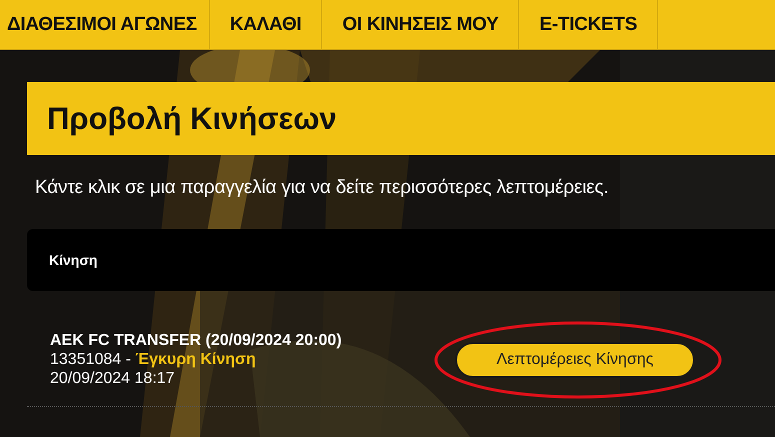 The height and width of the screenshot is (437, 775). Describe the element at coordinates (196, 340) in the screenshot. I see `event-name: AEK FC TRANSFER (20/09/2024 20:00)` at that location.